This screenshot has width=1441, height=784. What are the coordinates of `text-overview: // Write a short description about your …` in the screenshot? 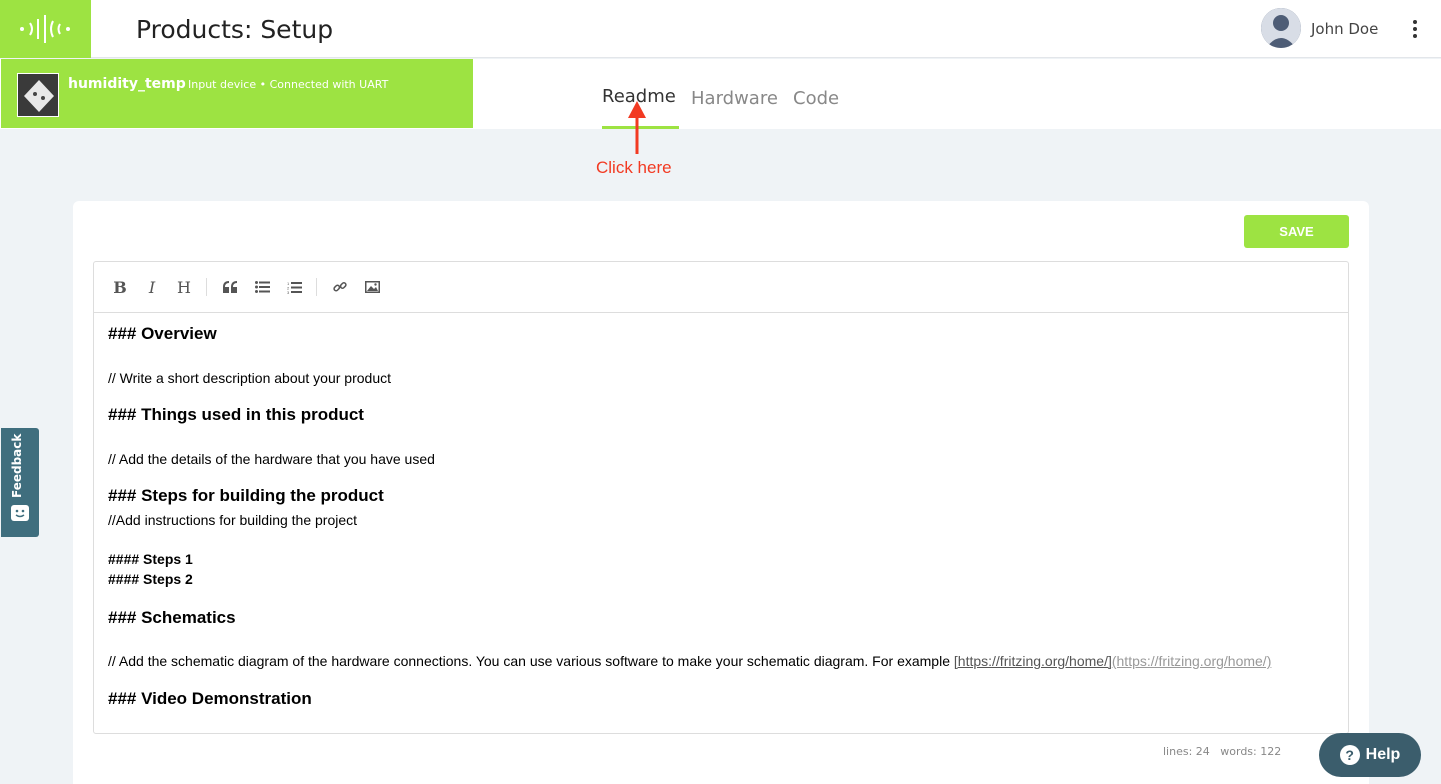 It's located at (249, 378).